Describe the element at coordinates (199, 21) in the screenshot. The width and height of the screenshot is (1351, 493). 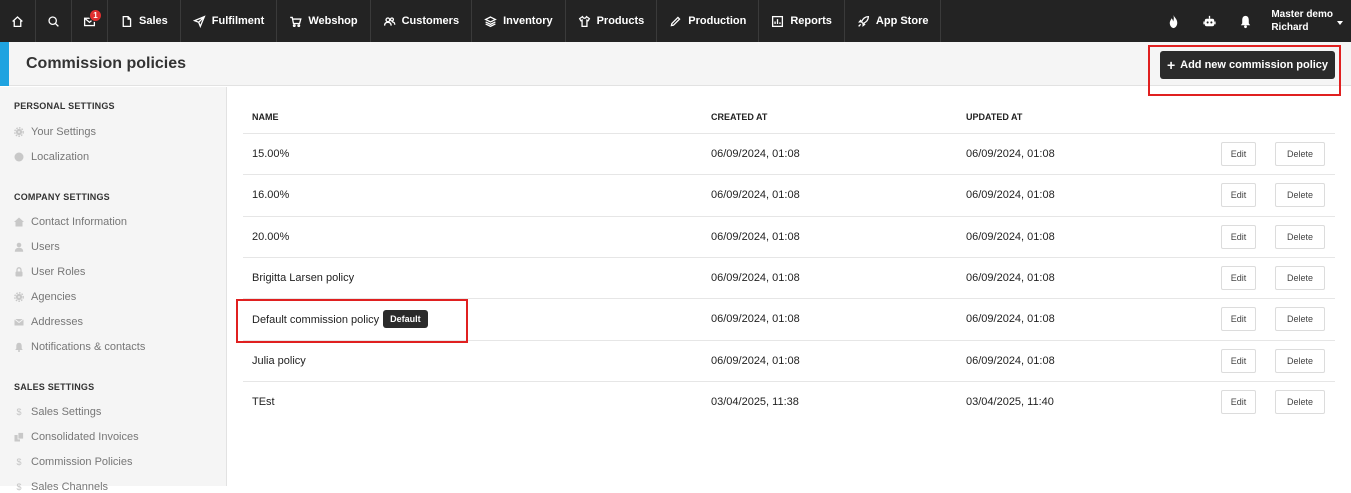
I see `send-icon` at that location.